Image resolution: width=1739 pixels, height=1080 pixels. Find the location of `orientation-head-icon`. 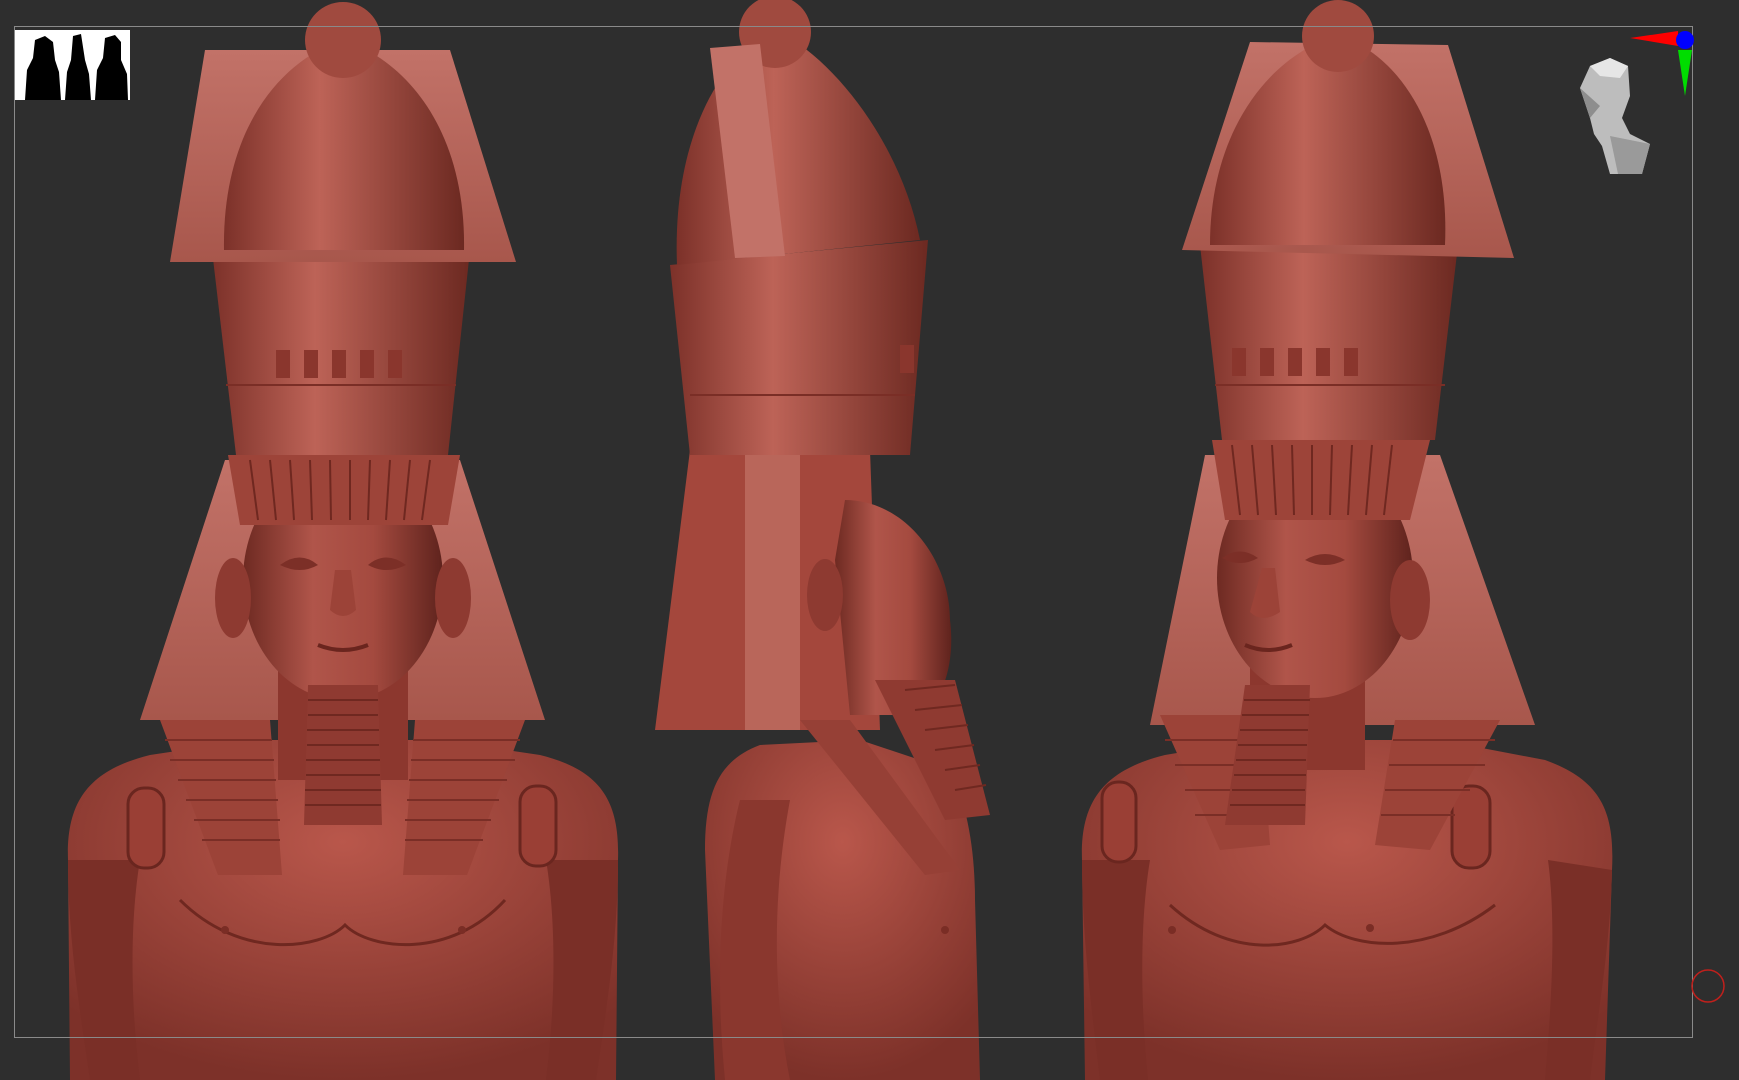

orientation-head-icon is located at coordinates (1615, 116).